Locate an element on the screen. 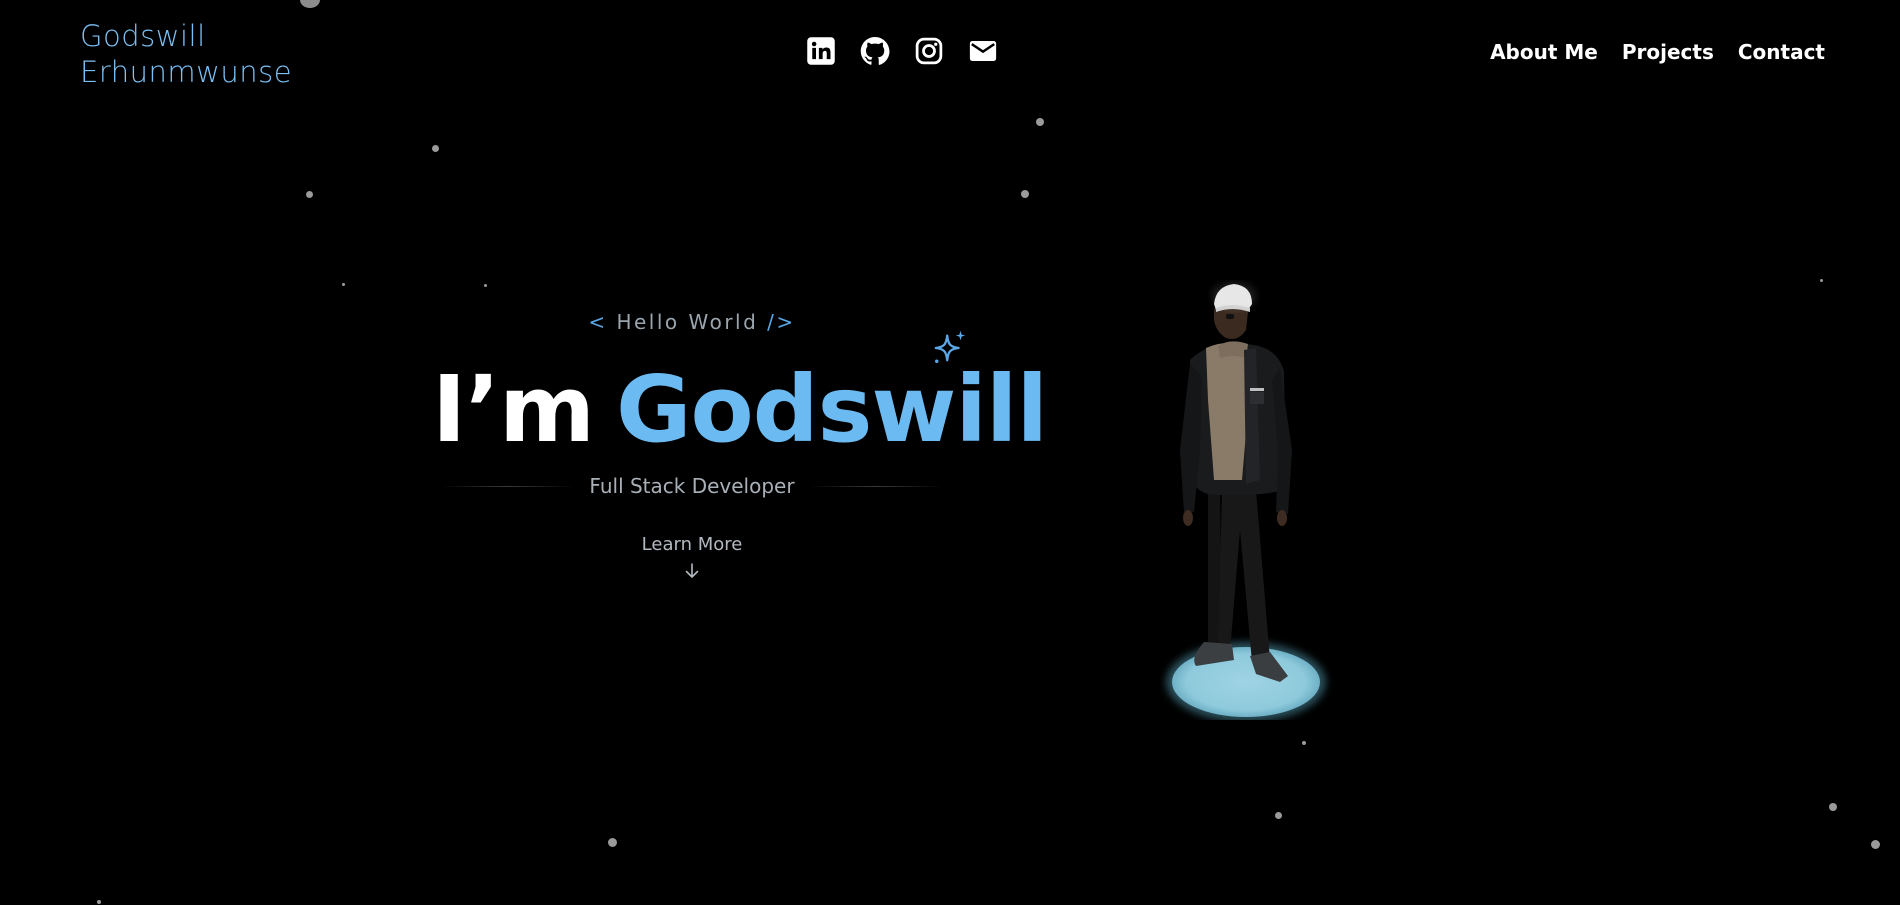  arrow-down-icon is located at coordinates (692, 570).